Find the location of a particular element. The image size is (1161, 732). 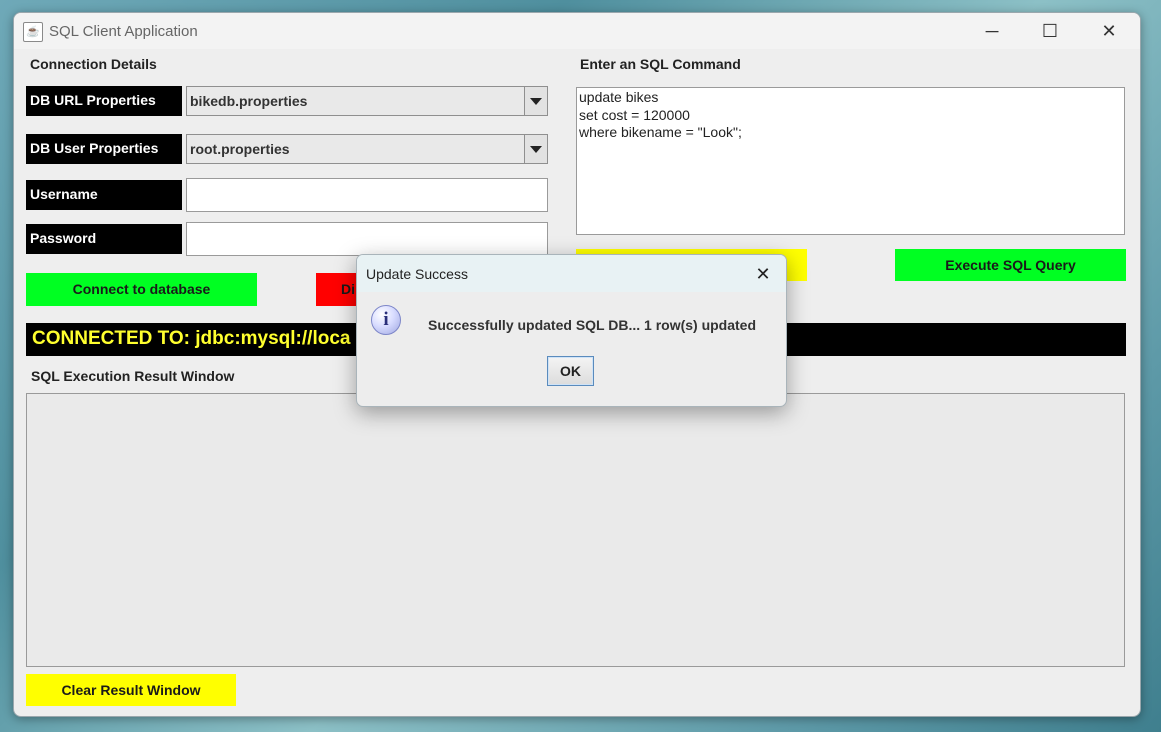

maximize-button: ☐ is located at coordinates (1050, 31).